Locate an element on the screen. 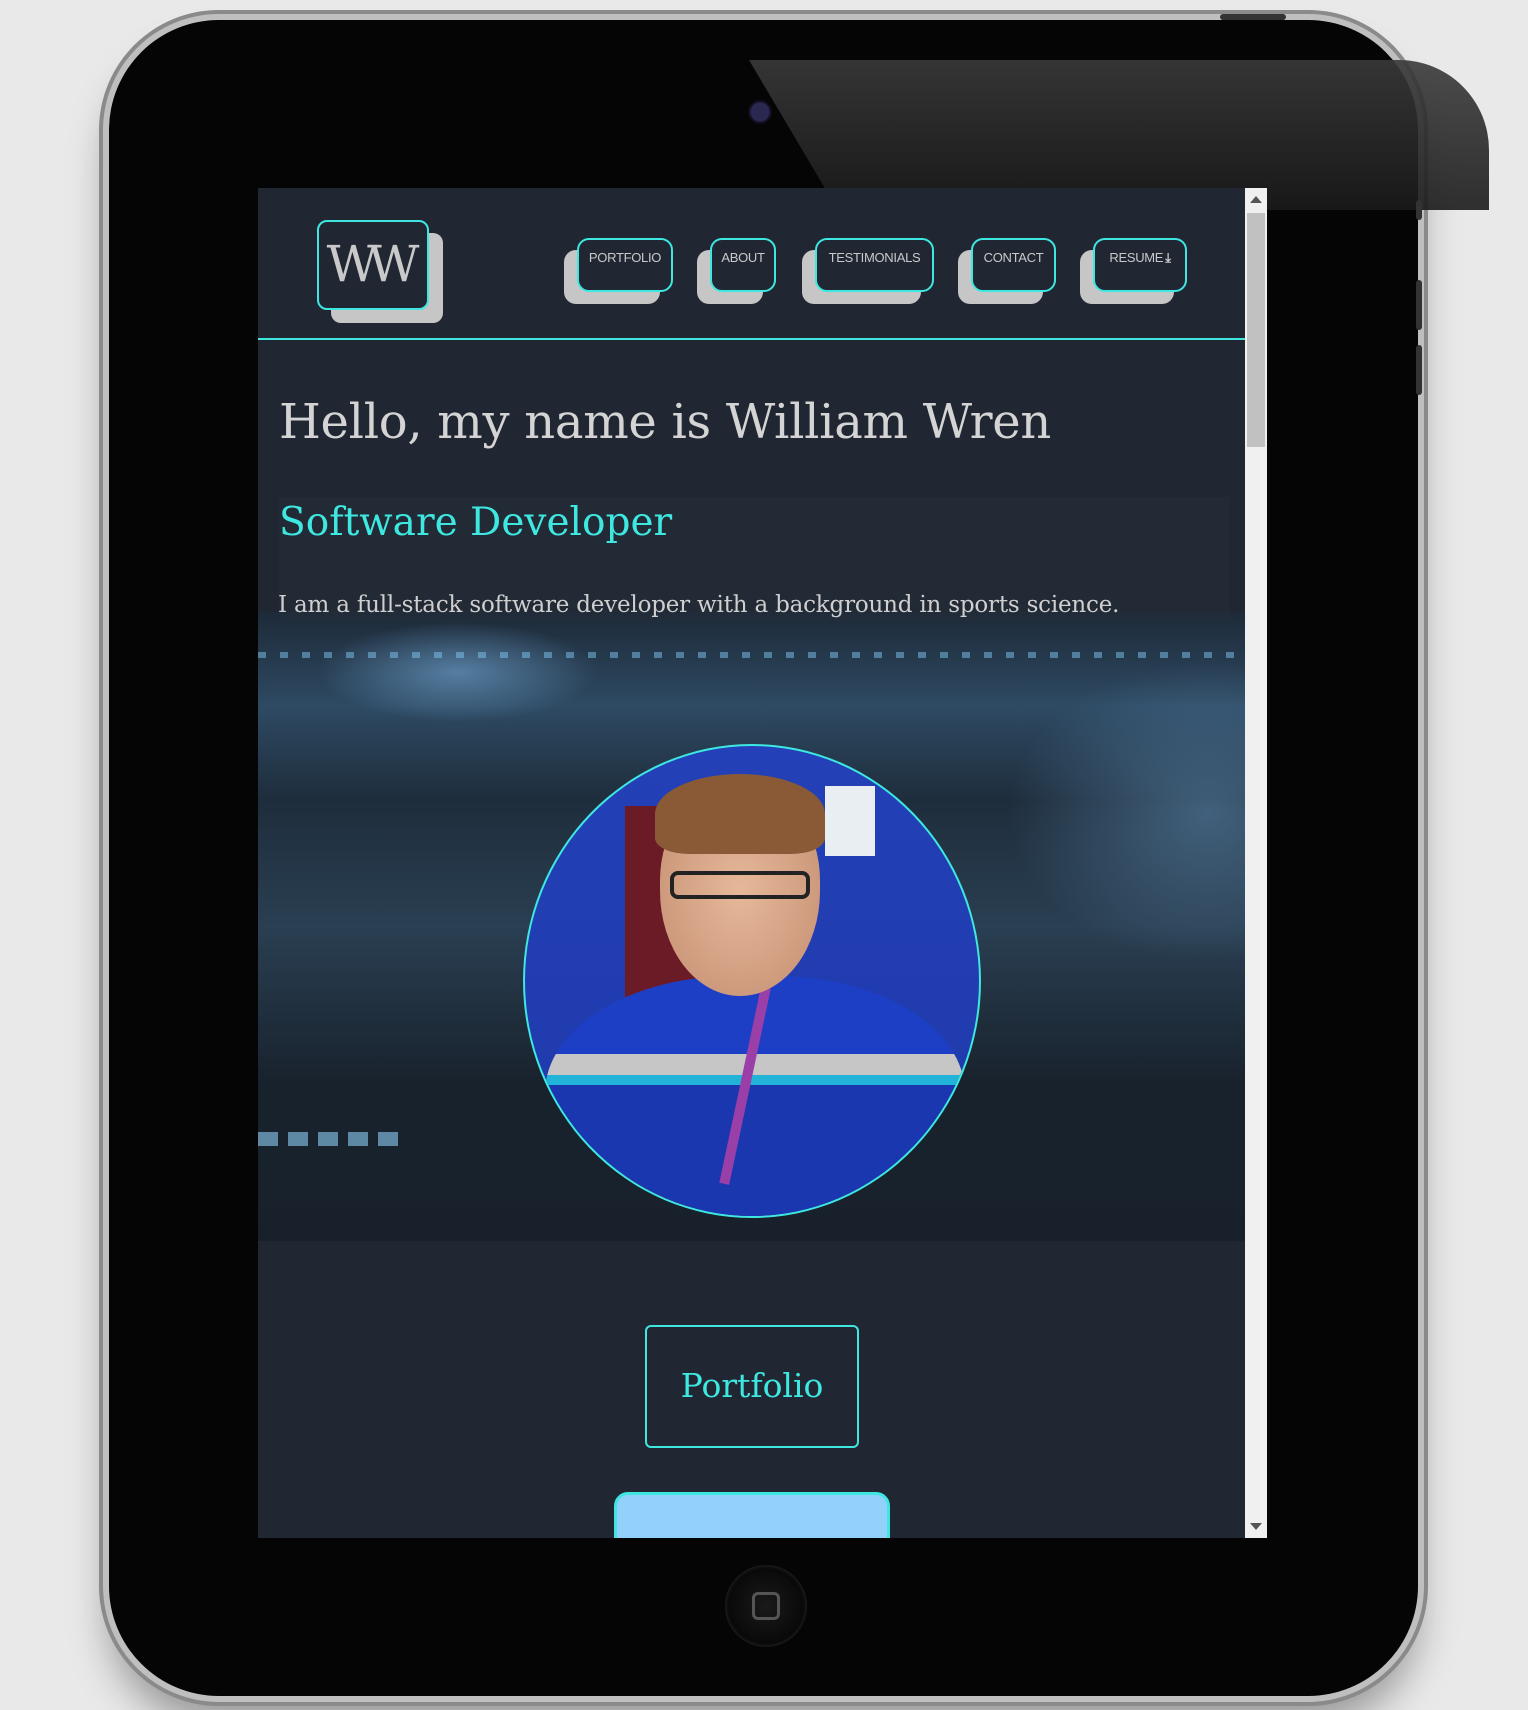 The width and height of the screenshot is (1528, 1710). nav-testimonials: TESTIMONIALS is located at coordinates (874, 265).